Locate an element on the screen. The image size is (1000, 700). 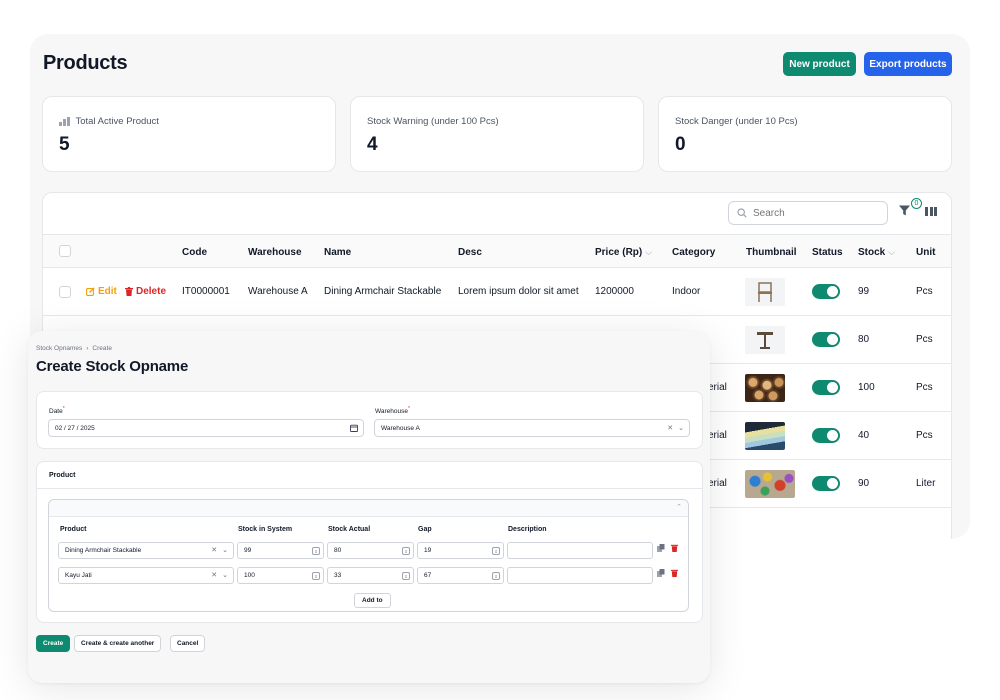
column-header-price: Price (Rp) ⌵ is located at coordinates (623, 252).